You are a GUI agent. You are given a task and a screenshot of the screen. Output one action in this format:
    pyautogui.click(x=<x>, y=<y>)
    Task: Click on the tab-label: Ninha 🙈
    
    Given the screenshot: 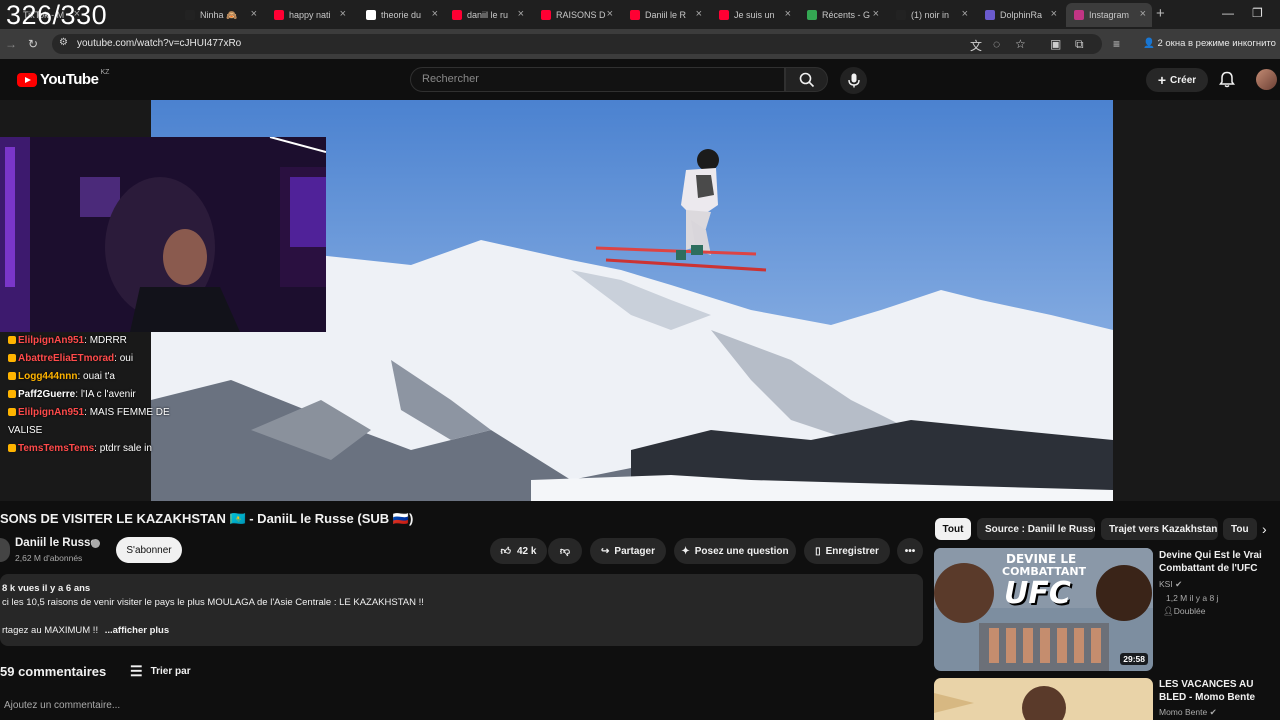 What is the action you would take?
    pyautogui.click(x=219, y=14)
    